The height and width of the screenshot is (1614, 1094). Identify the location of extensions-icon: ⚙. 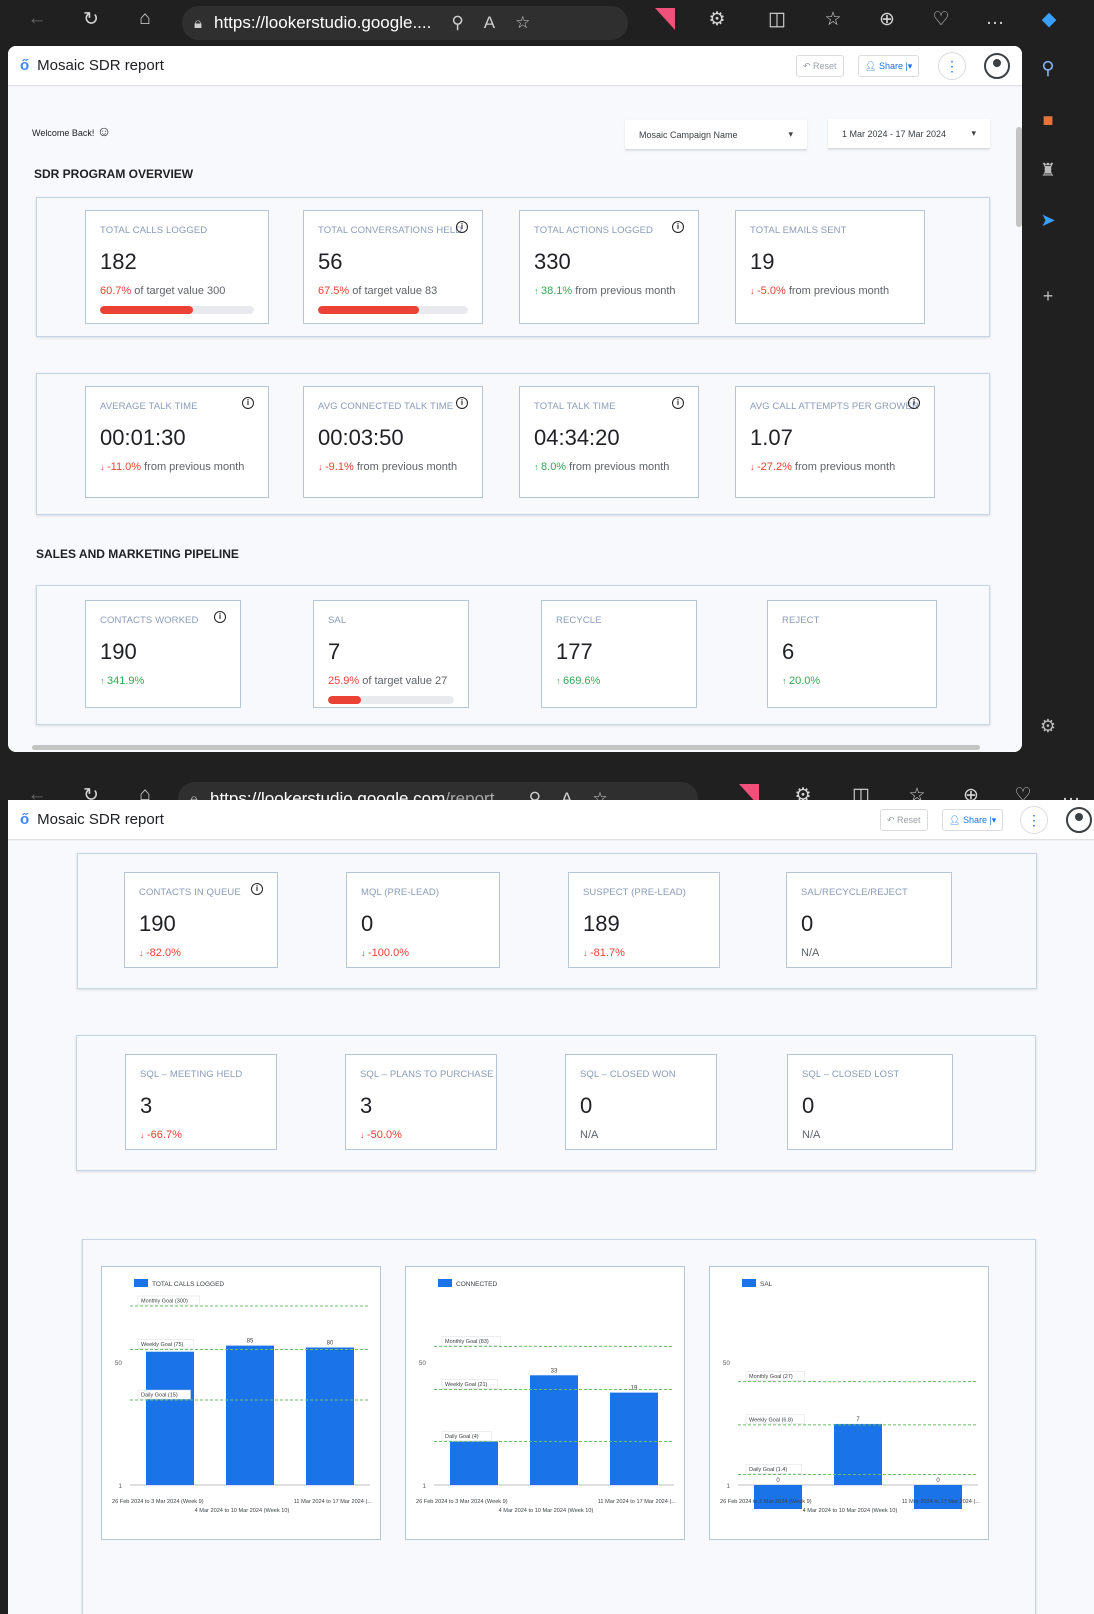
(717, 19).